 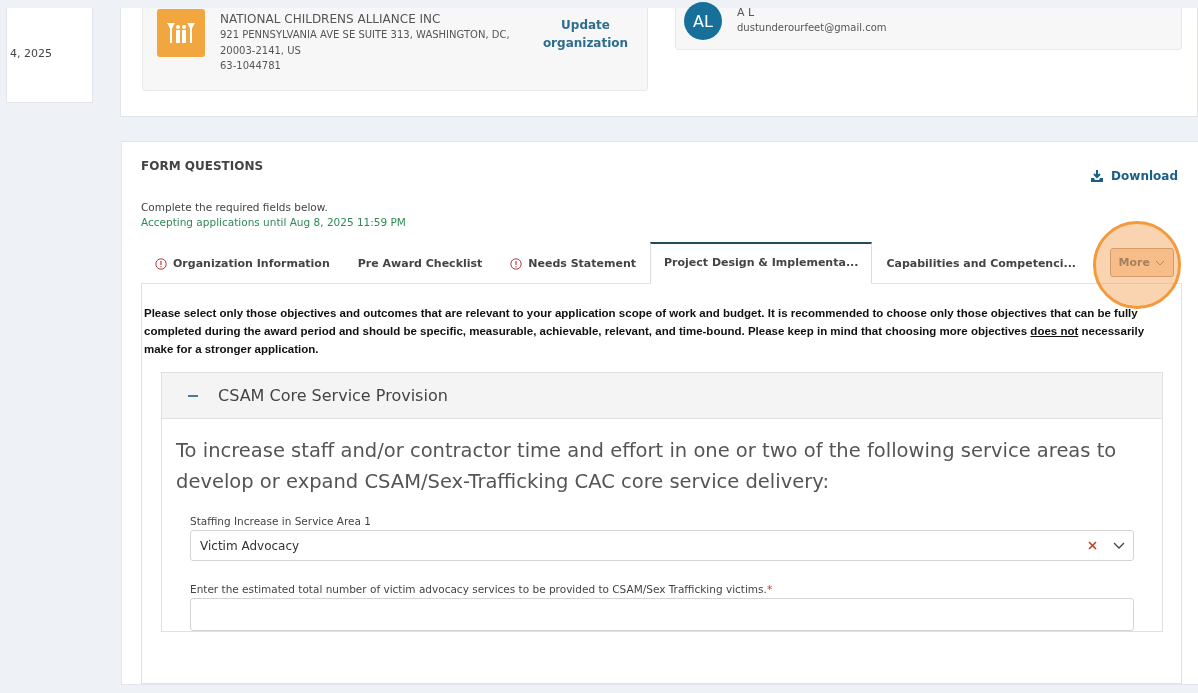 I want to click on tab: Pre Award Checklist, so click(x=420, y=263).